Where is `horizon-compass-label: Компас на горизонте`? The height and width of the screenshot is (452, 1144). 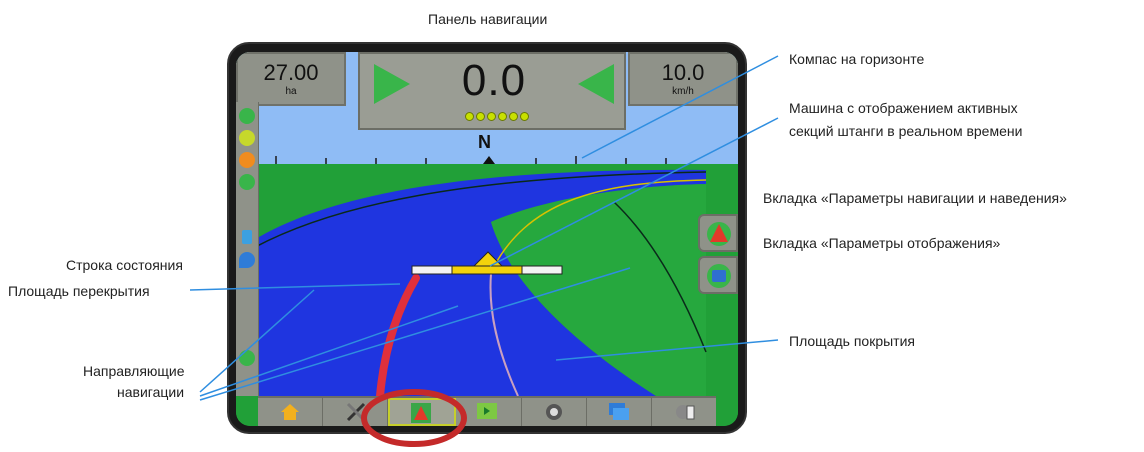 horizon-compass-label: Компас на горизонте is located at coordinates (857, 59).